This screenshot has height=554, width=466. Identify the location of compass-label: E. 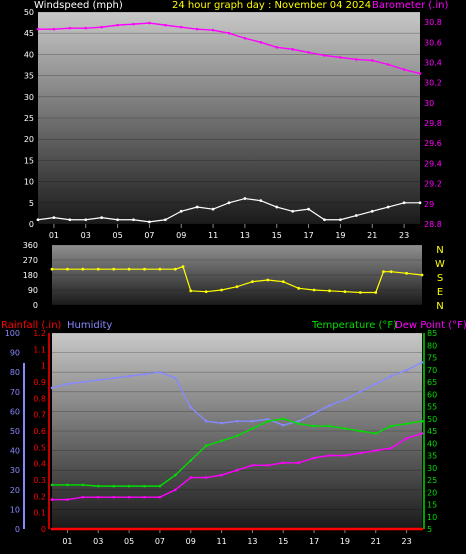
(440, 292).